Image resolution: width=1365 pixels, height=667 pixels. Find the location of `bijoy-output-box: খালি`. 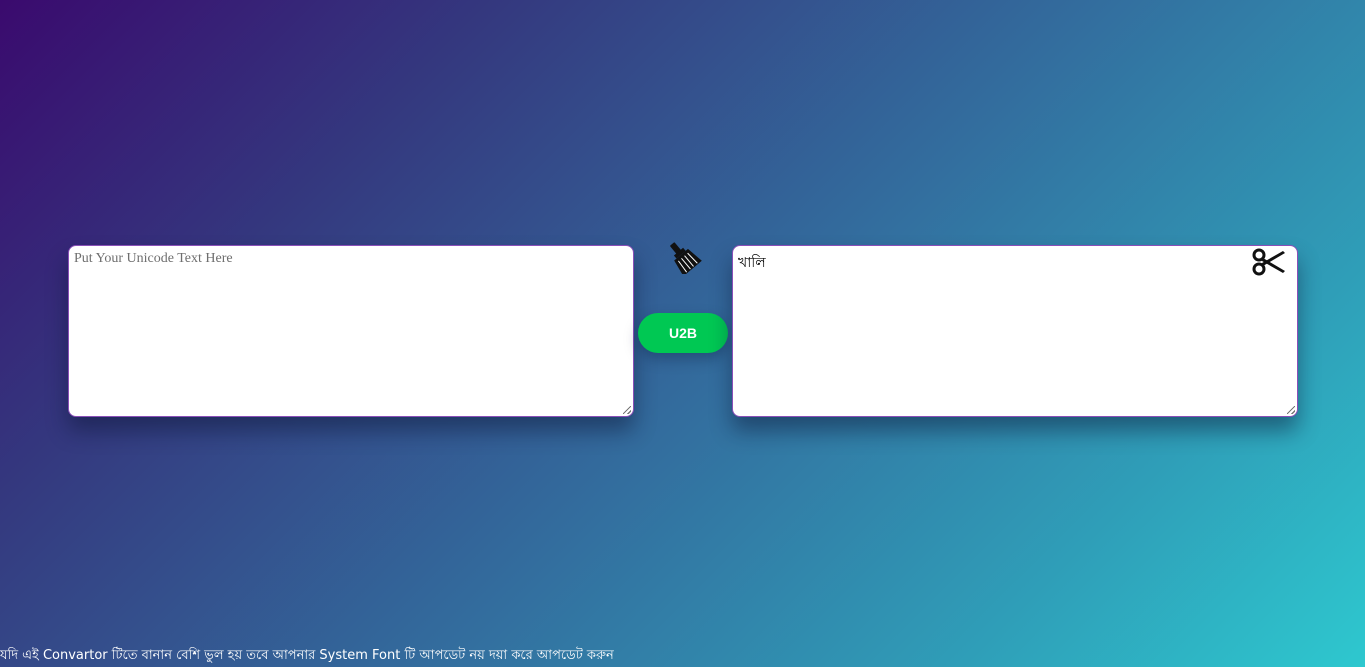

bijoy-output-box: খালি is located at coordinates (1015, 331).